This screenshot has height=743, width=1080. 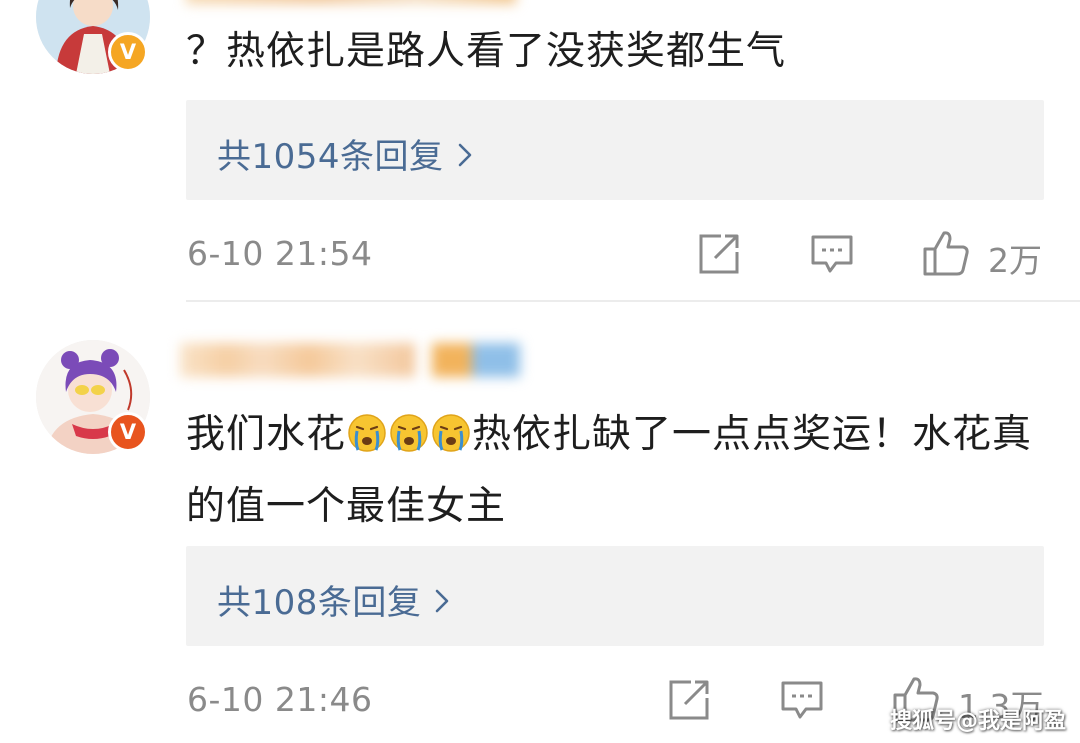 I want to click on watermark: 搜狐号@我是阿盈, so click(x=977, y=721).